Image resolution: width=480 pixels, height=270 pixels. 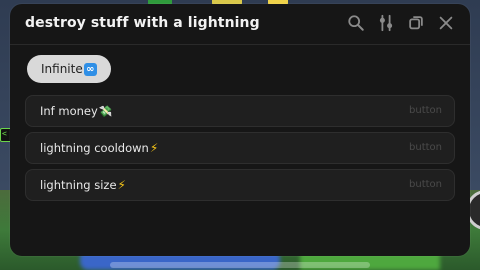 I want to click on side-hud-glyph: <, so click(x=4, y=133).